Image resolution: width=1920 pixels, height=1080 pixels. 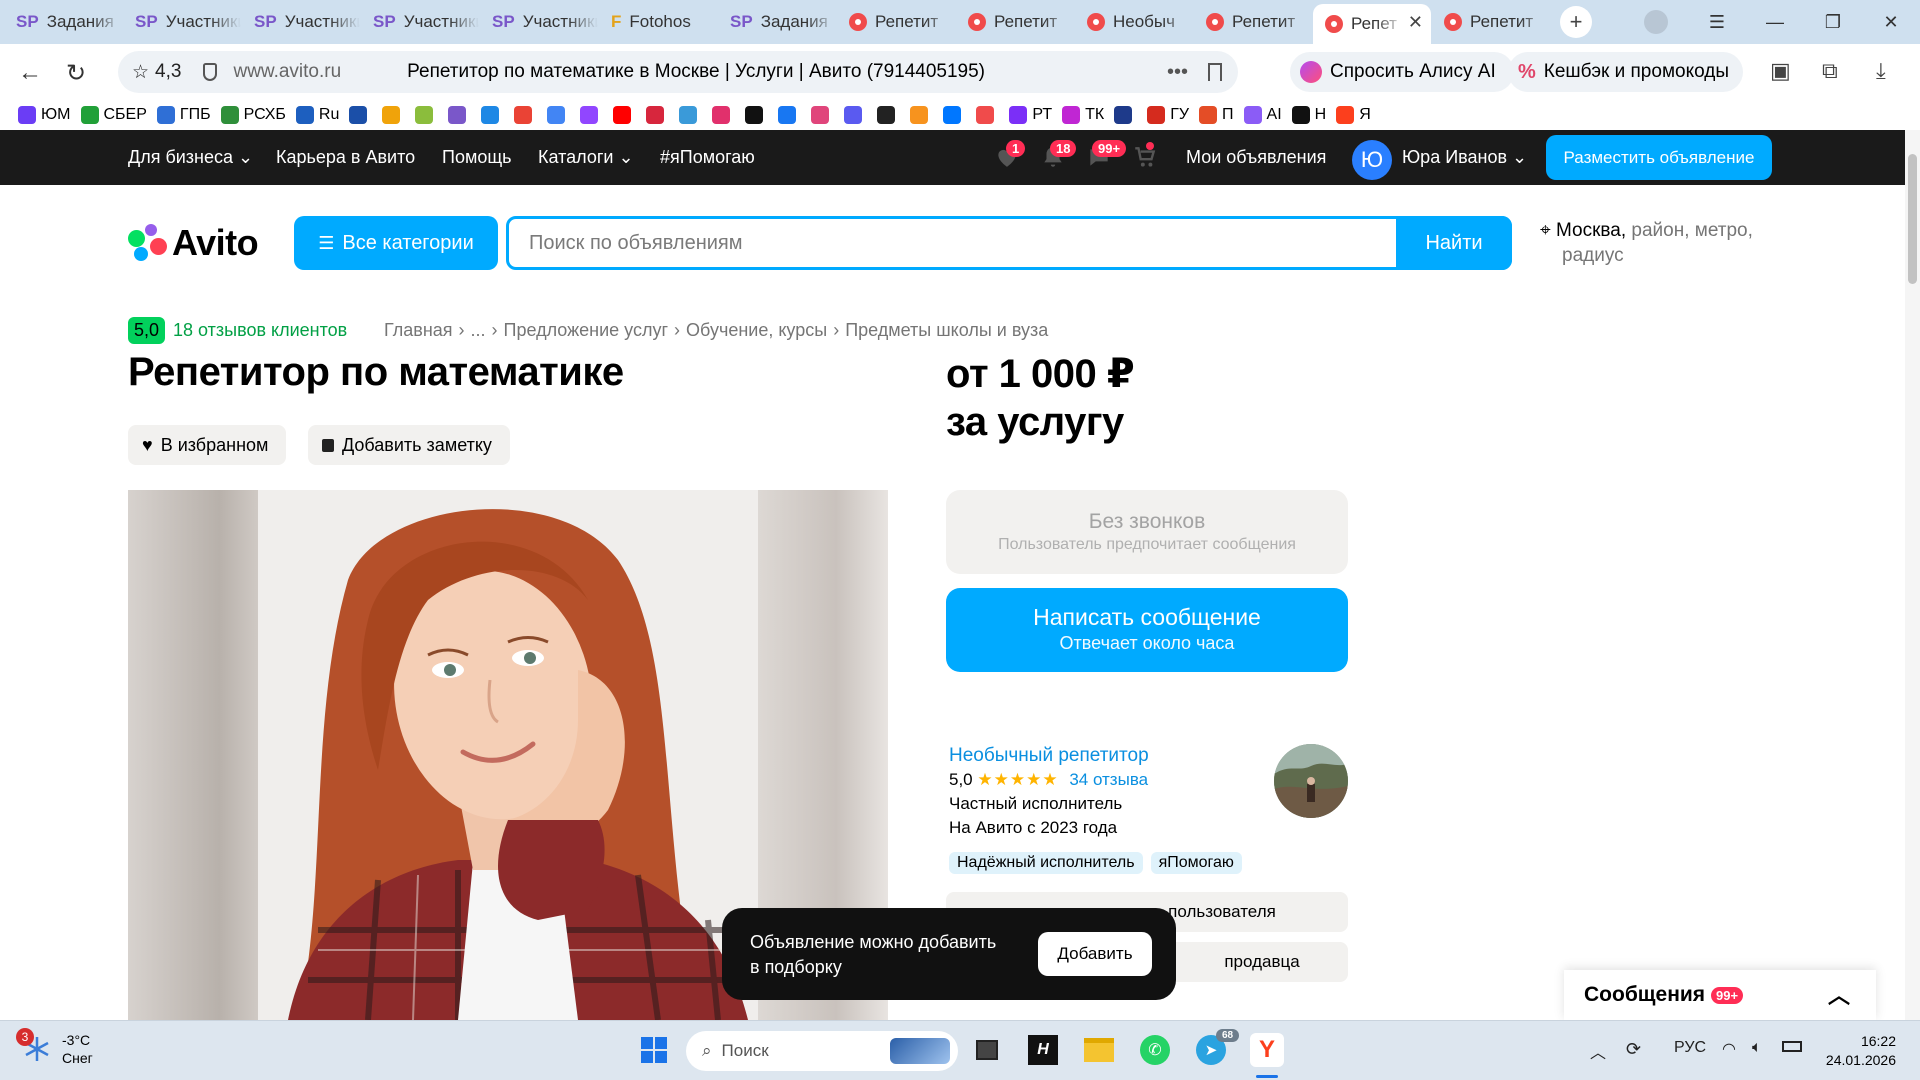 I want to click on battery-icon, so click(x=1792, y=1048).